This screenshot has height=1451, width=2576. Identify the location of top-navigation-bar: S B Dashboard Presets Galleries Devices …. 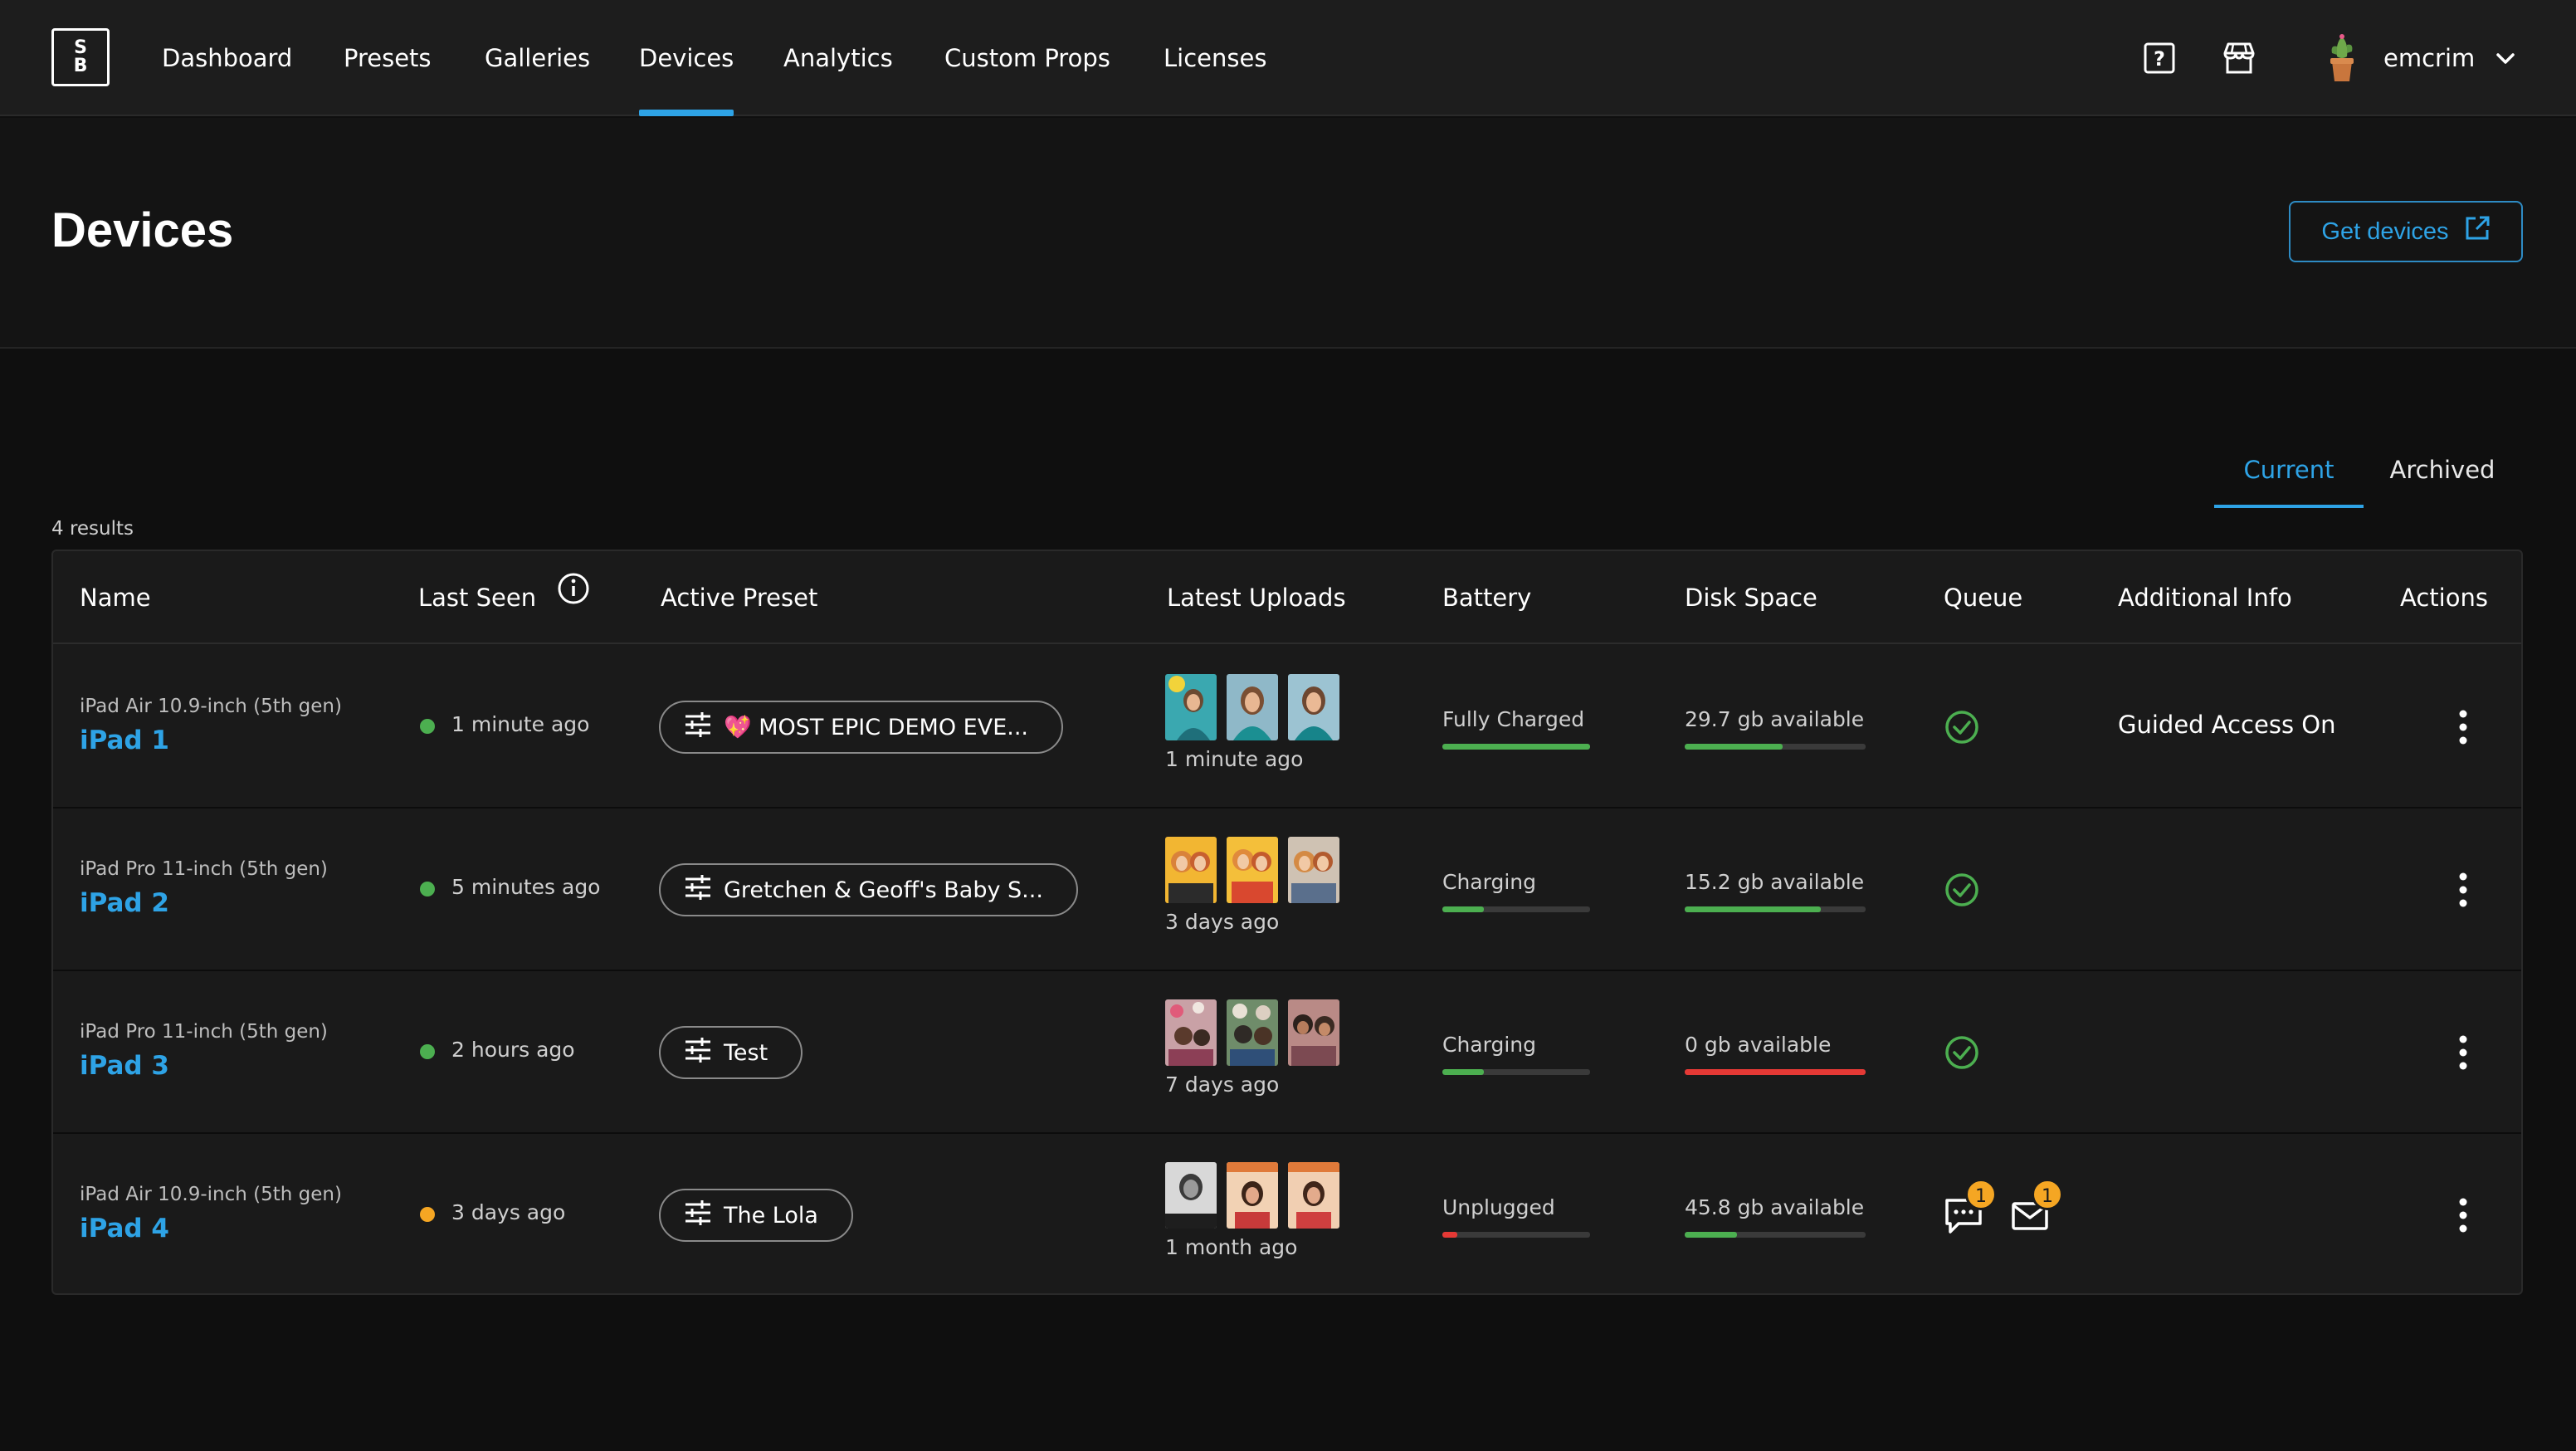
(1288, 58).